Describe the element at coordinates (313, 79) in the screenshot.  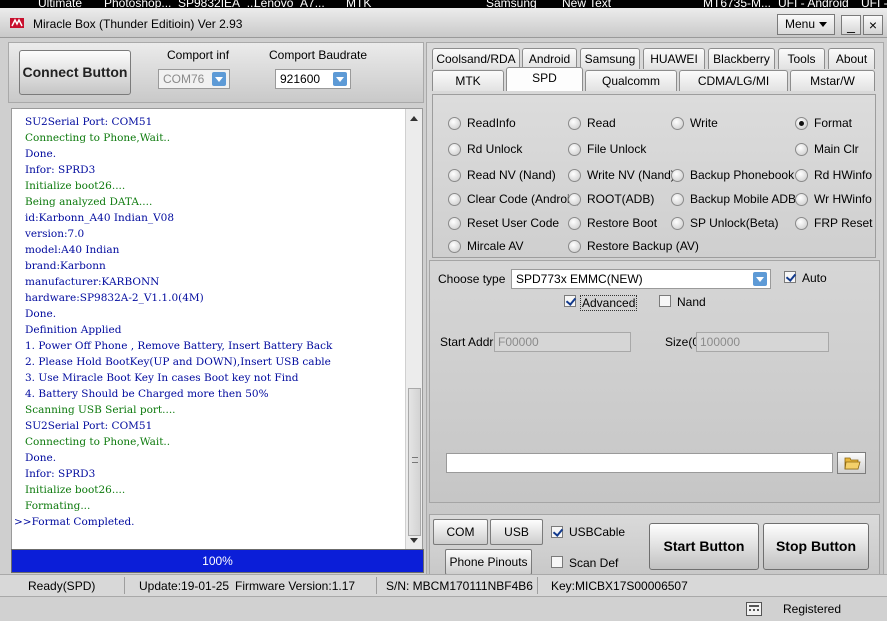
I see `baudrate-select: 921600` at that location.